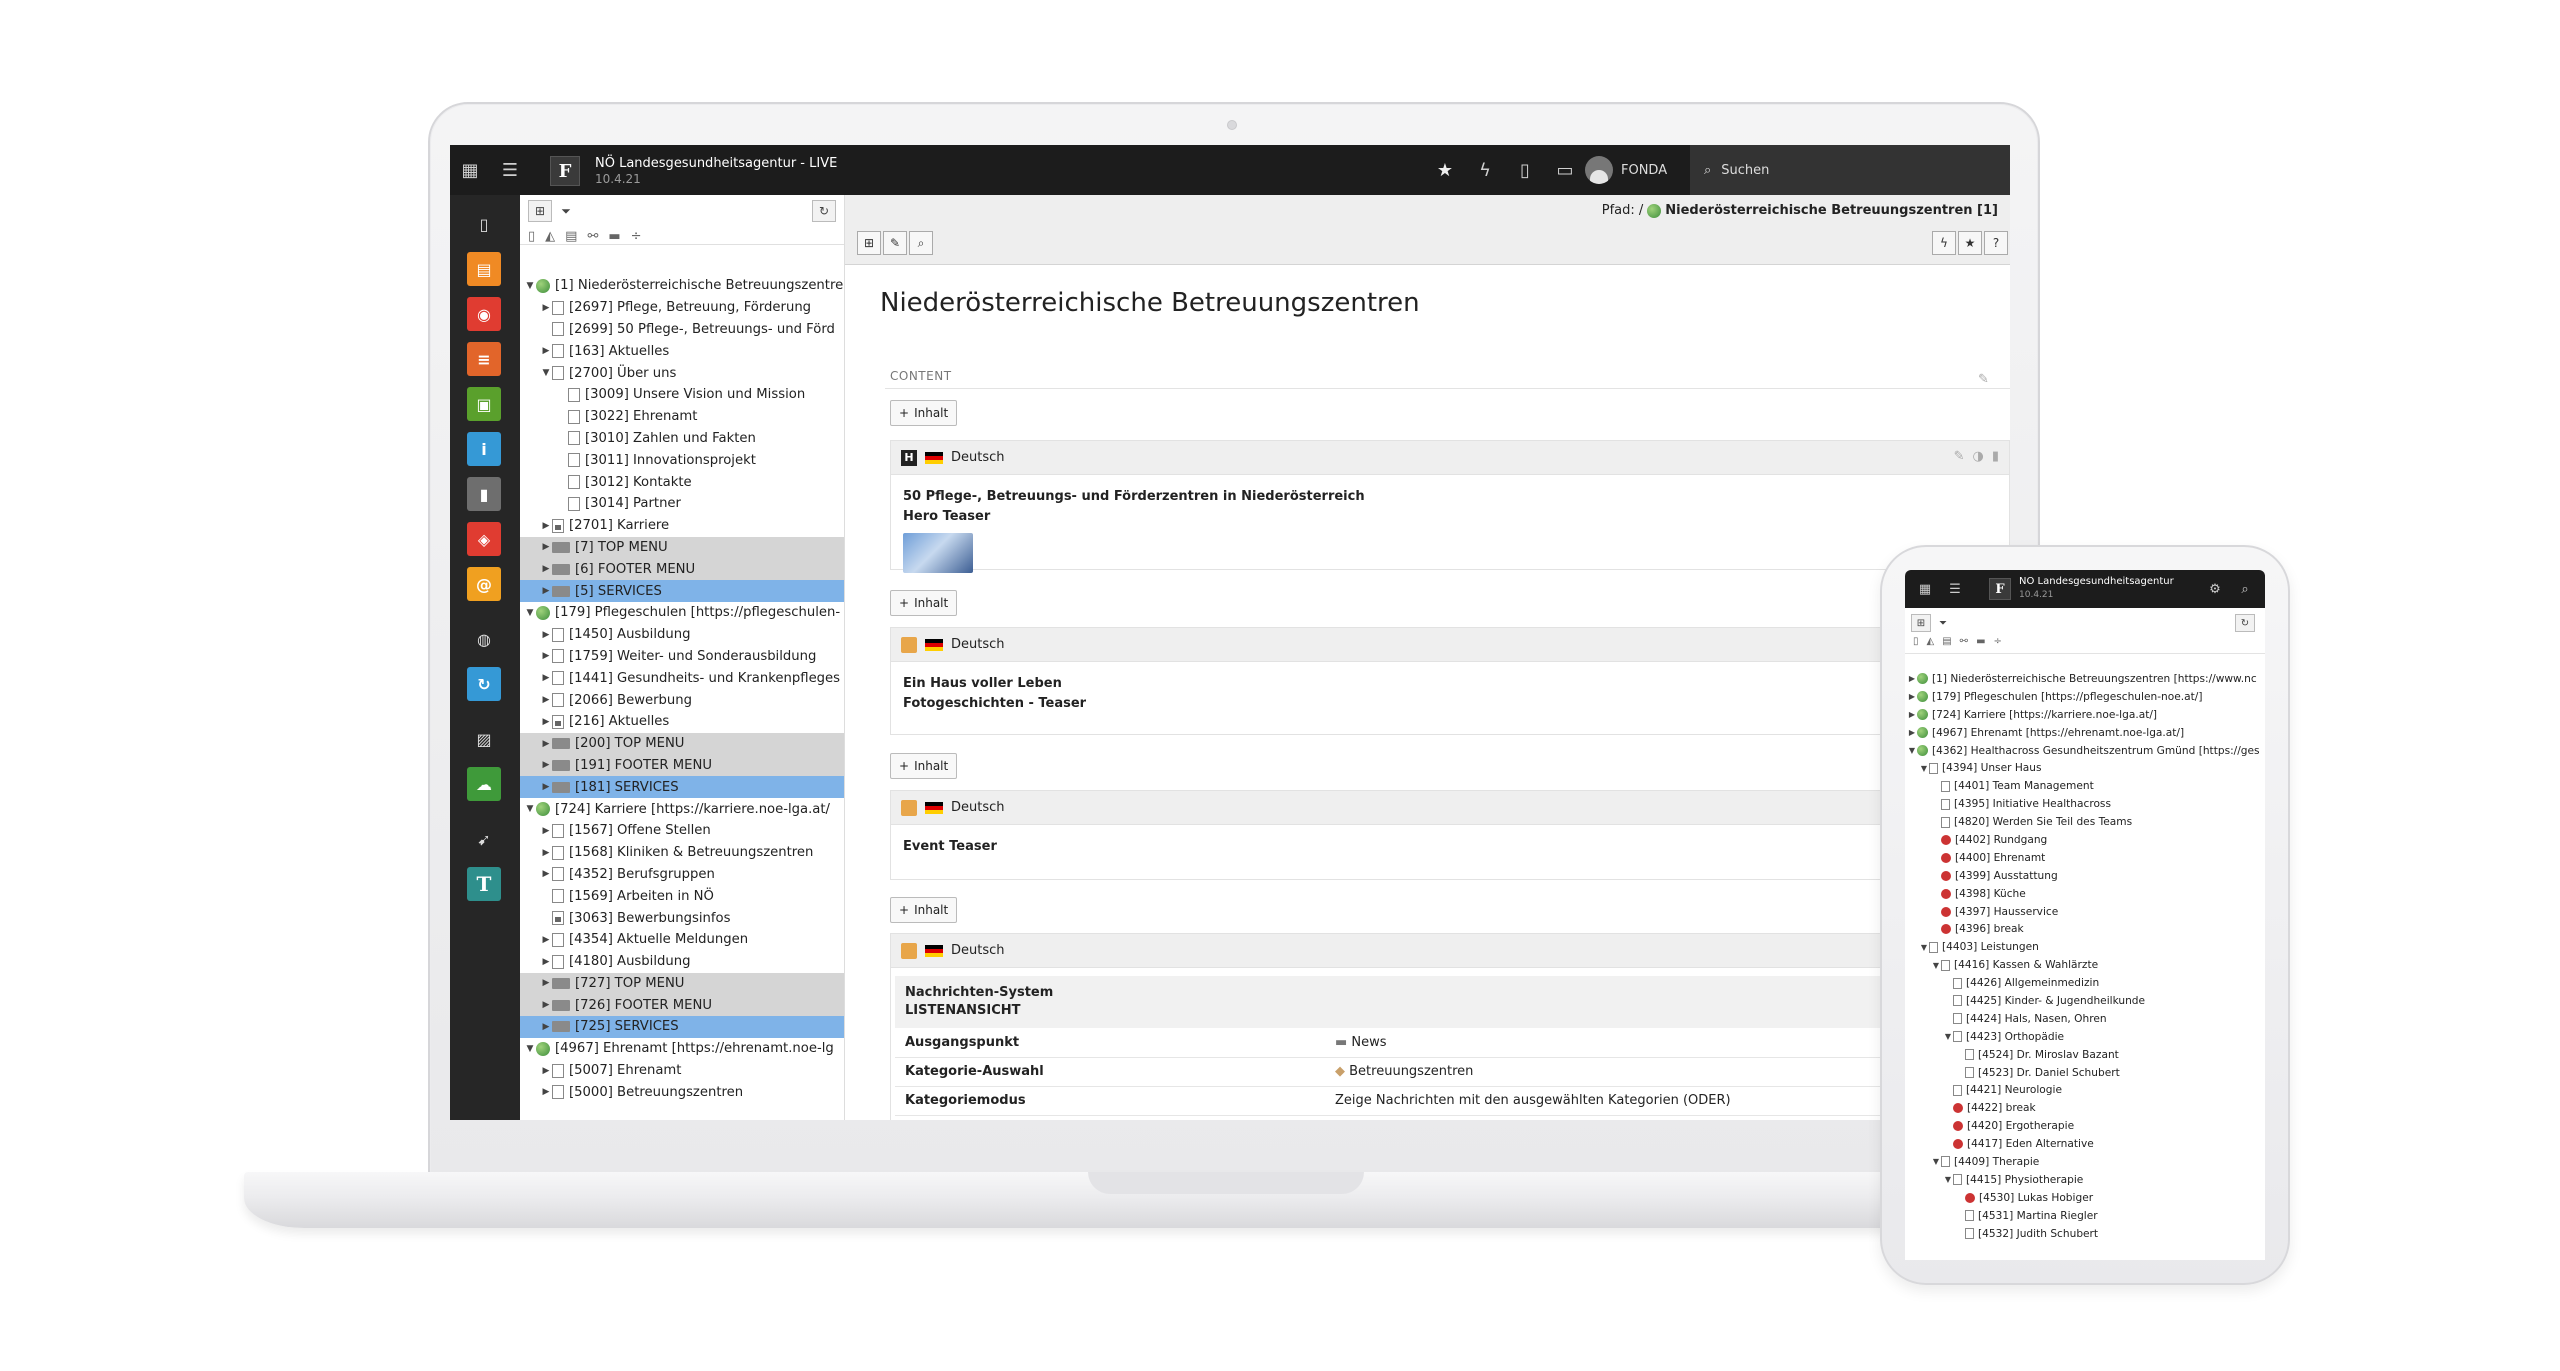 The image size is (2560, 1371). What do you see at coordinates (682, 962) in the screenshot?
I see `tree-node: ▶ [4180] Ausbildung` at bounding box center [682, 962].